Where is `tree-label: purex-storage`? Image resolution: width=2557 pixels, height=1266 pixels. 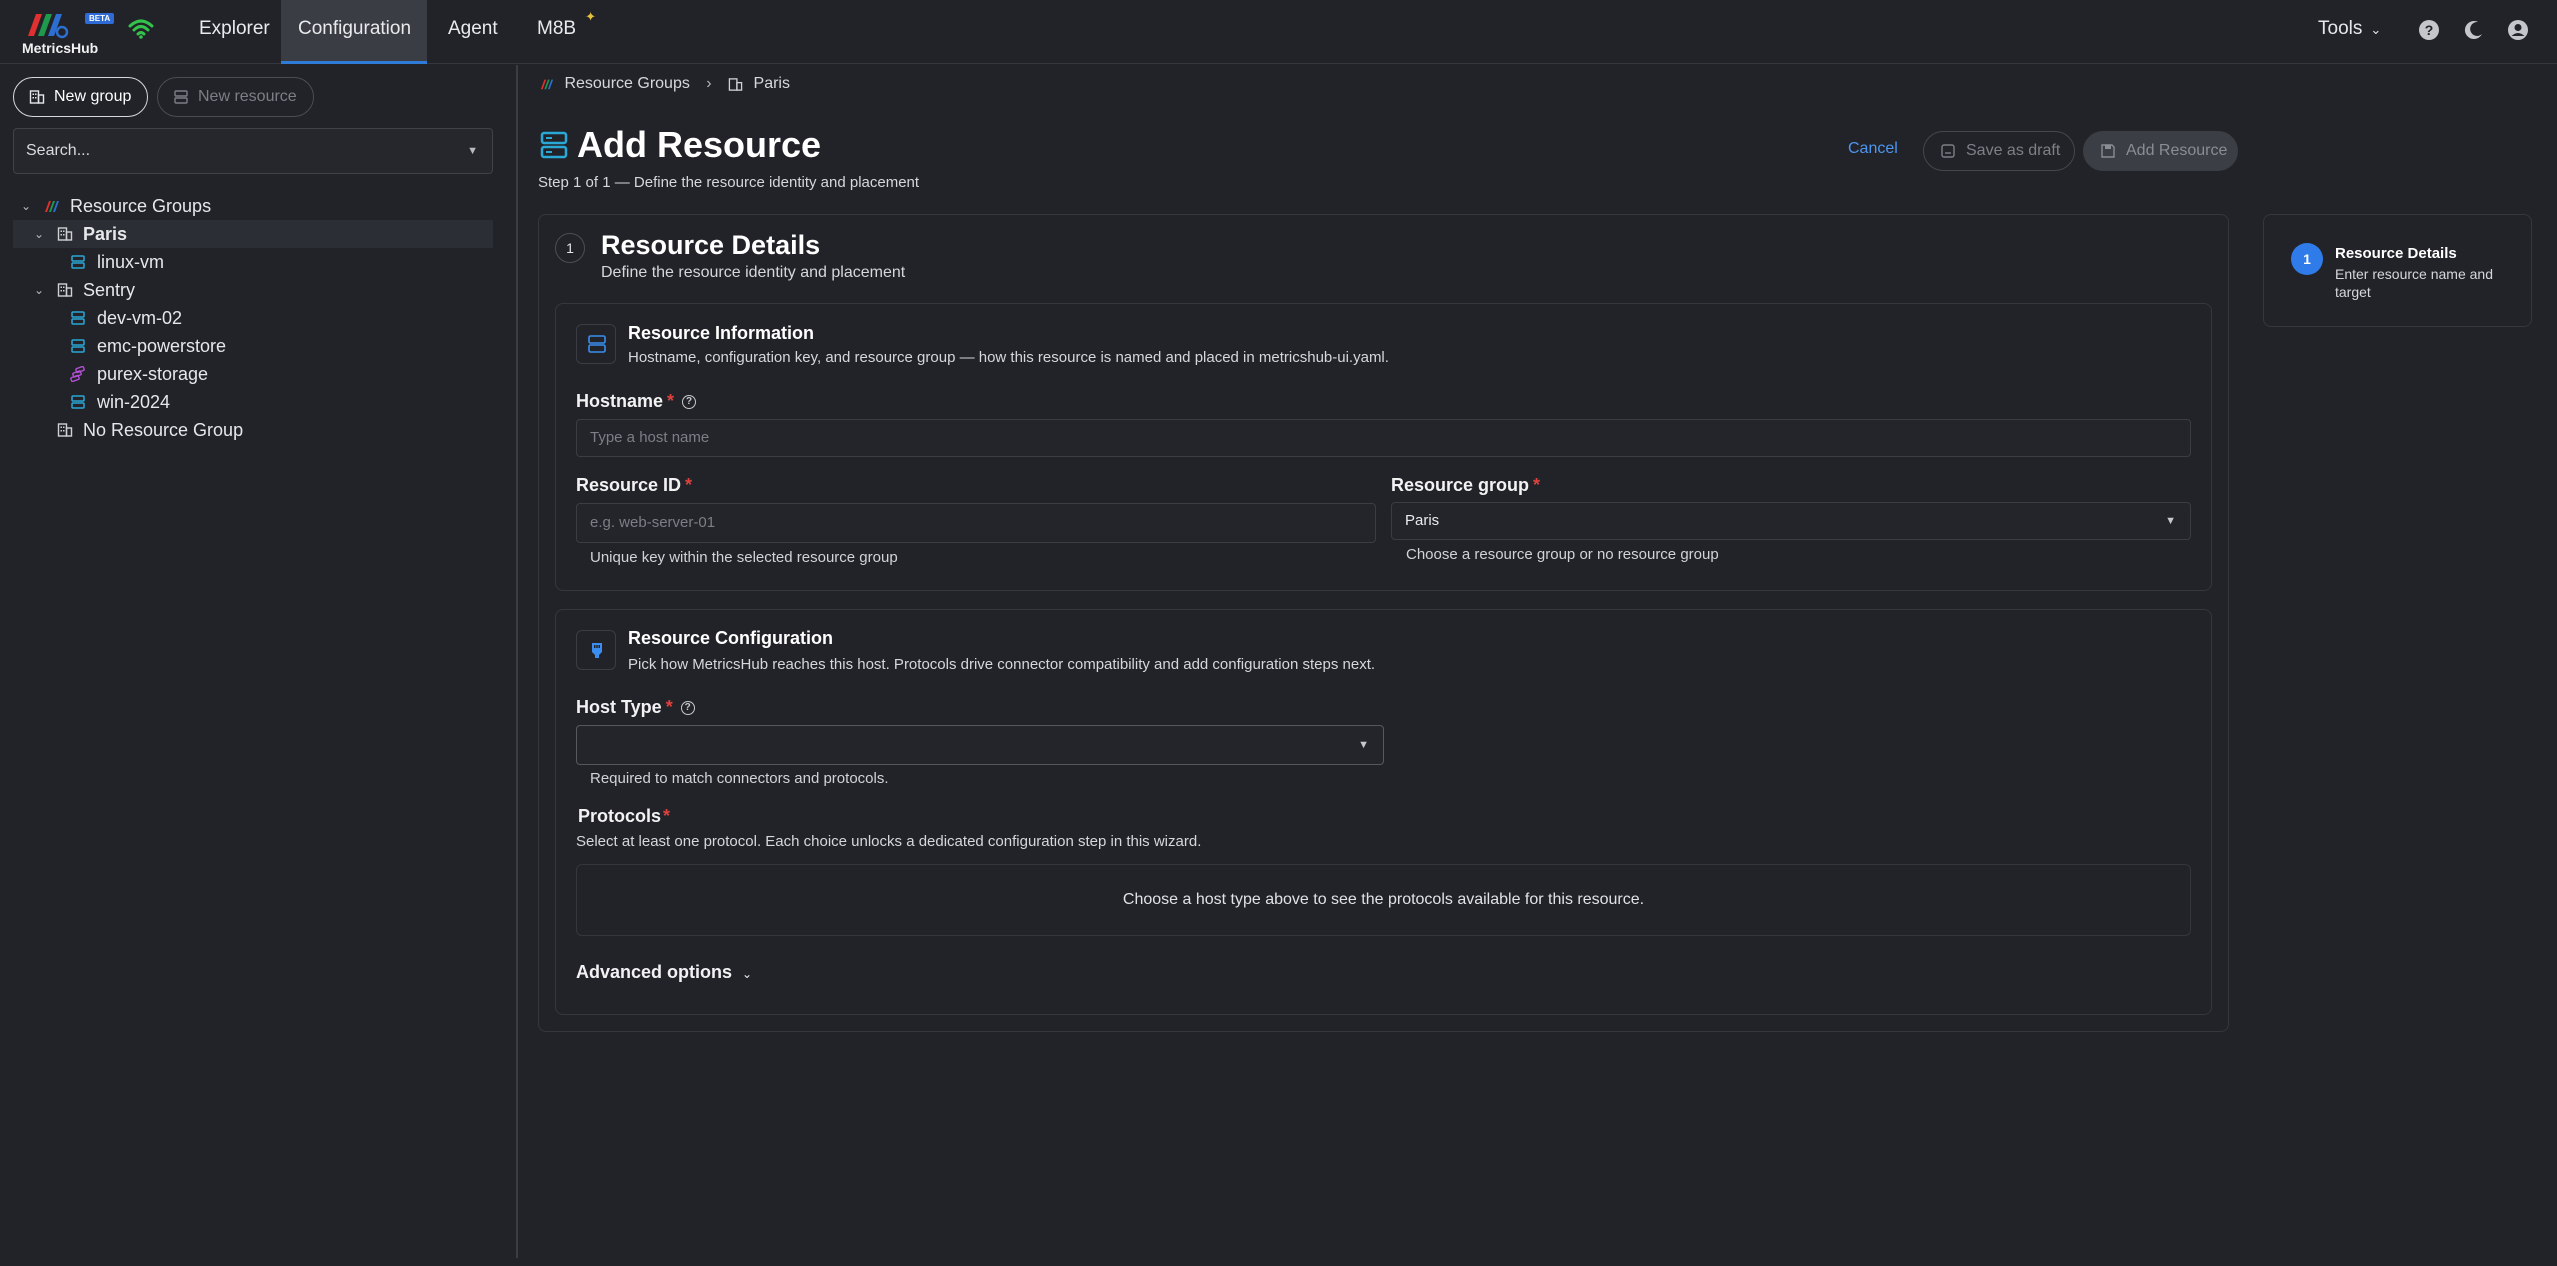
tree-label: purex-storage is located at coordinates (153, 374).